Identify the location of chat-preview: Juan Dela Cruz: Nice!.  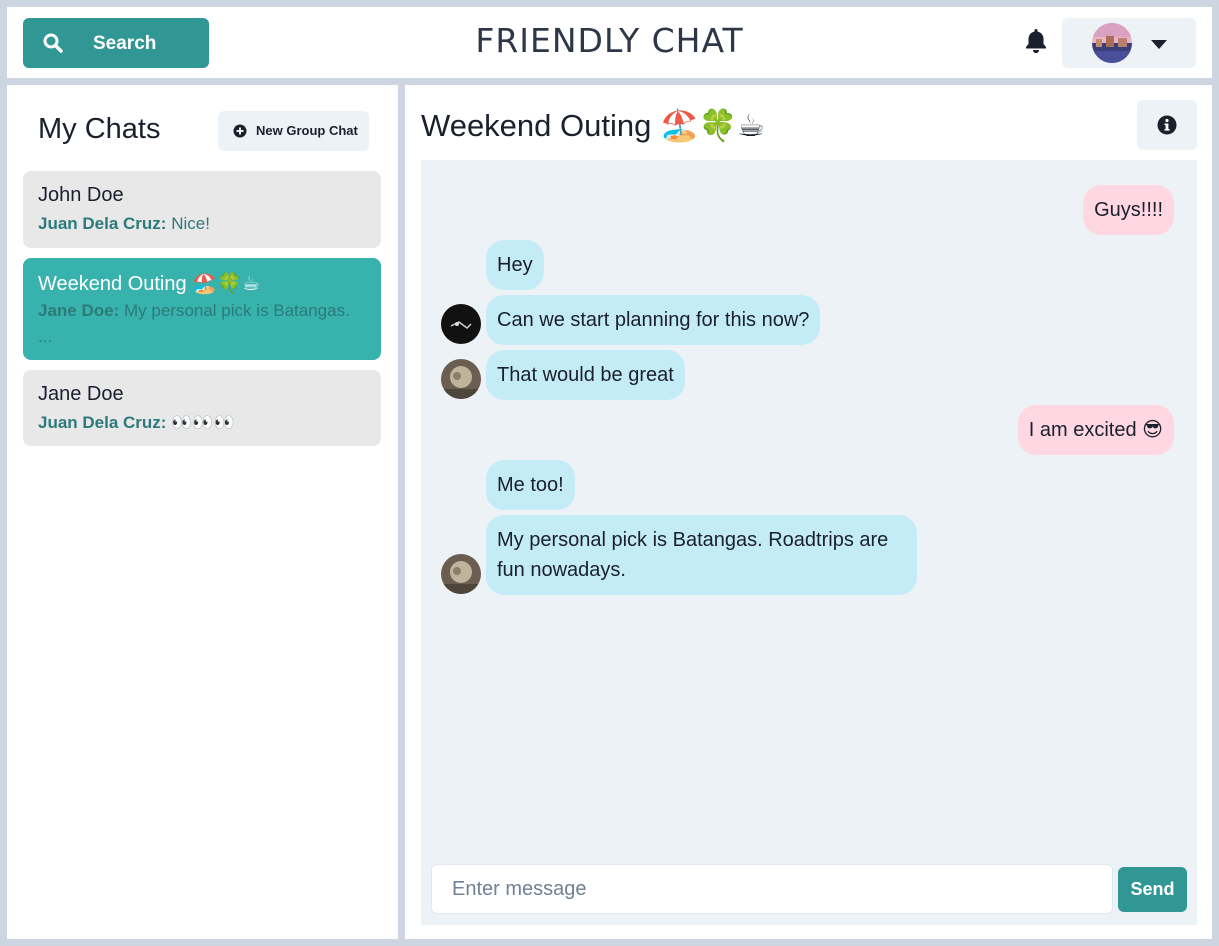
(203, 224).